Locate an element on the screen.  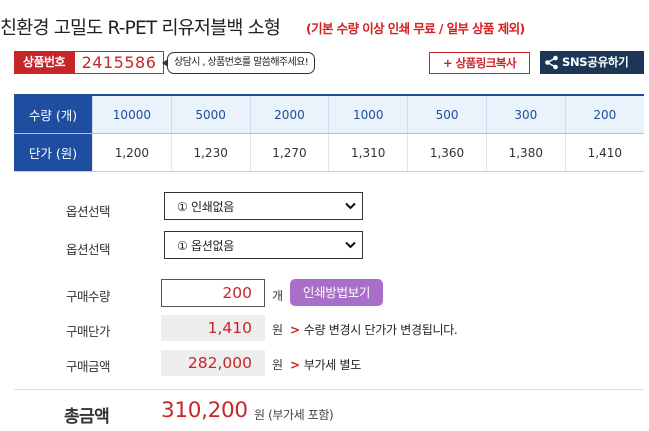
quantity-cell: 1000 is located at coordinates (368, 114).